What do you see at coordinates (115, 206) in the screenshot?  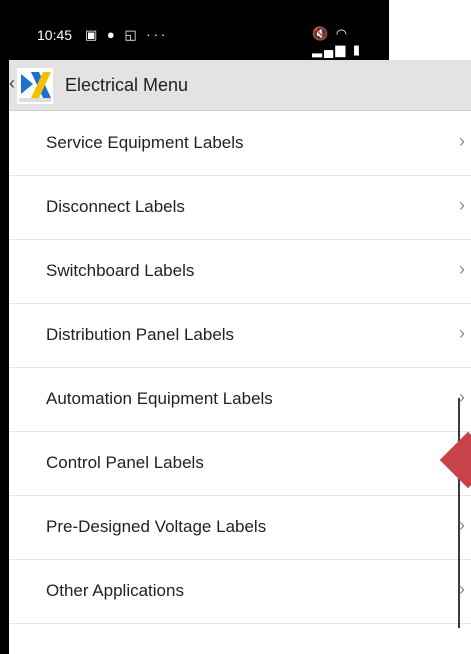 I see `menu-item-label: Disconnect Labels` at bounding box center [115, 206].